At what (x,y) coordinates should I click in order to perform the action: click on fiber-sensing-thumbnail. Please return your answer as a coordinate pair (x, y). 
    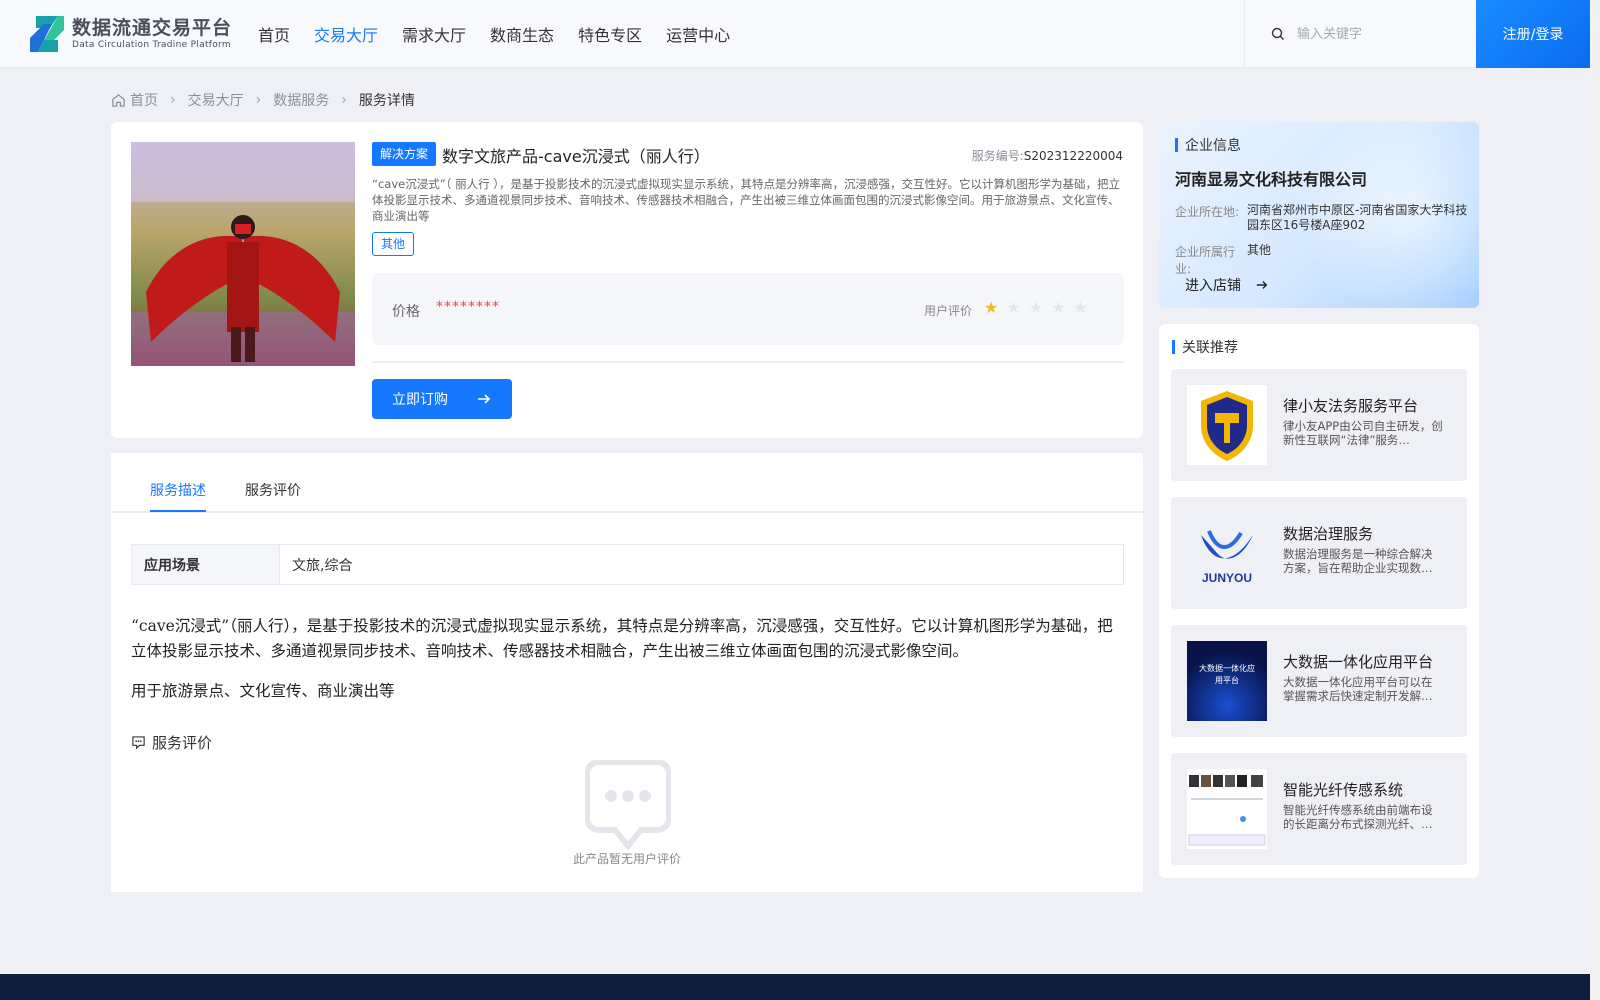
    Looking at the image, I should click on (1227, 809).